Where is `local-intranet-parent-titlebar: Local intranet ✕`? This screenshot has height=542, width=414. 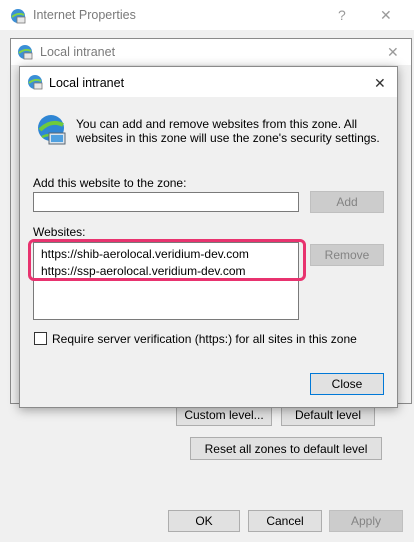 local-intranet-parent-titlebar: Local intranet ✕ is located at coordinates (211, 52).